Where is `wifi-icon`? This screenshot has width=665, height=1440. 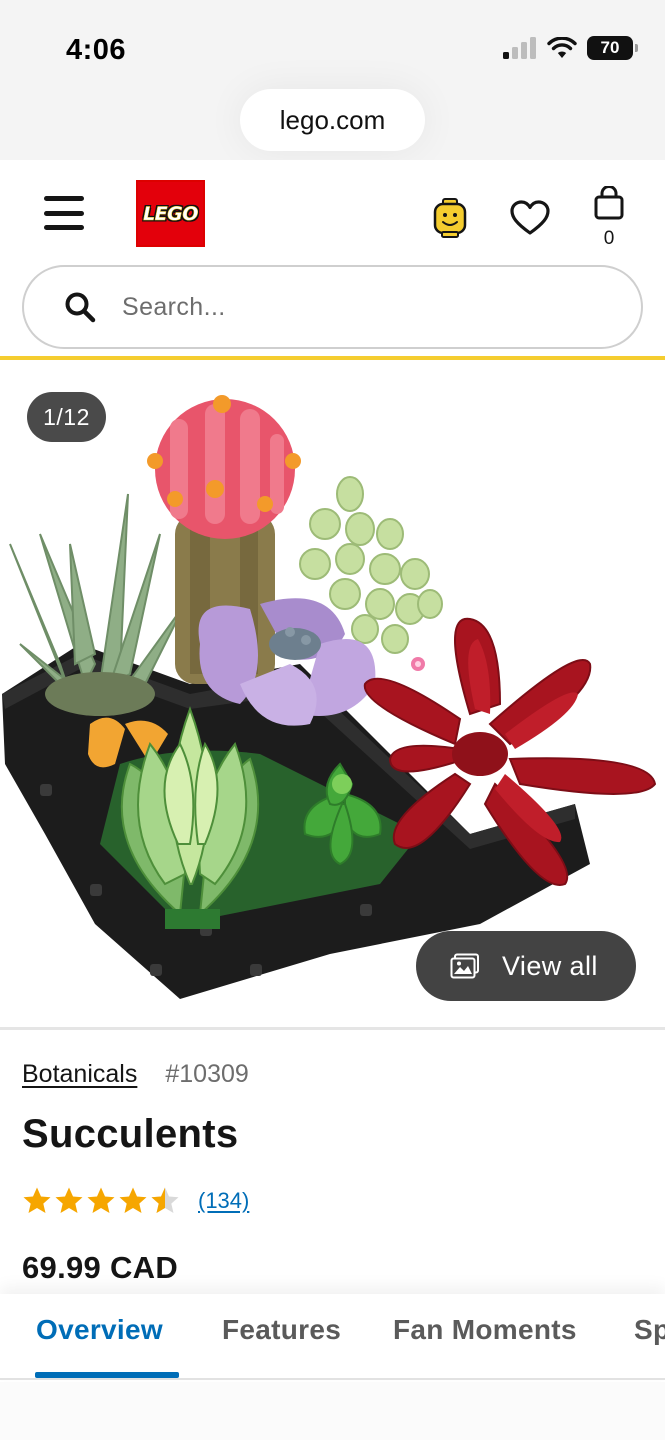
wifi-icon is located at coordinates (562, 47).